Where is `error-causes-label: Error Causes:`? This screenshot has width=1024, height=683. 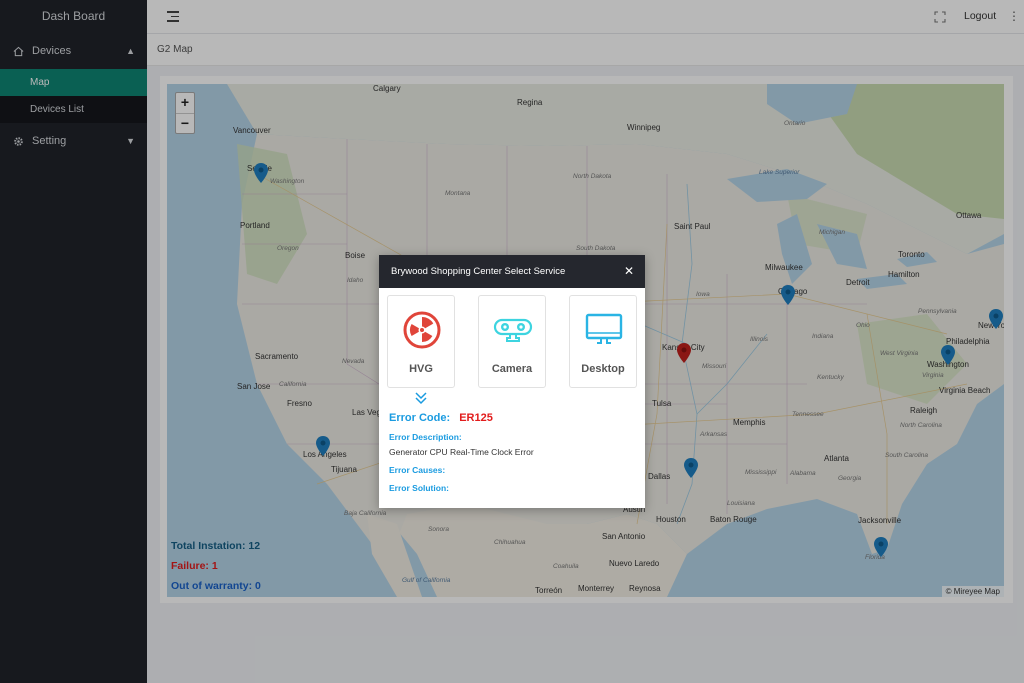 error-causes-label: Error Causes: is located at coordinates (417, 470).